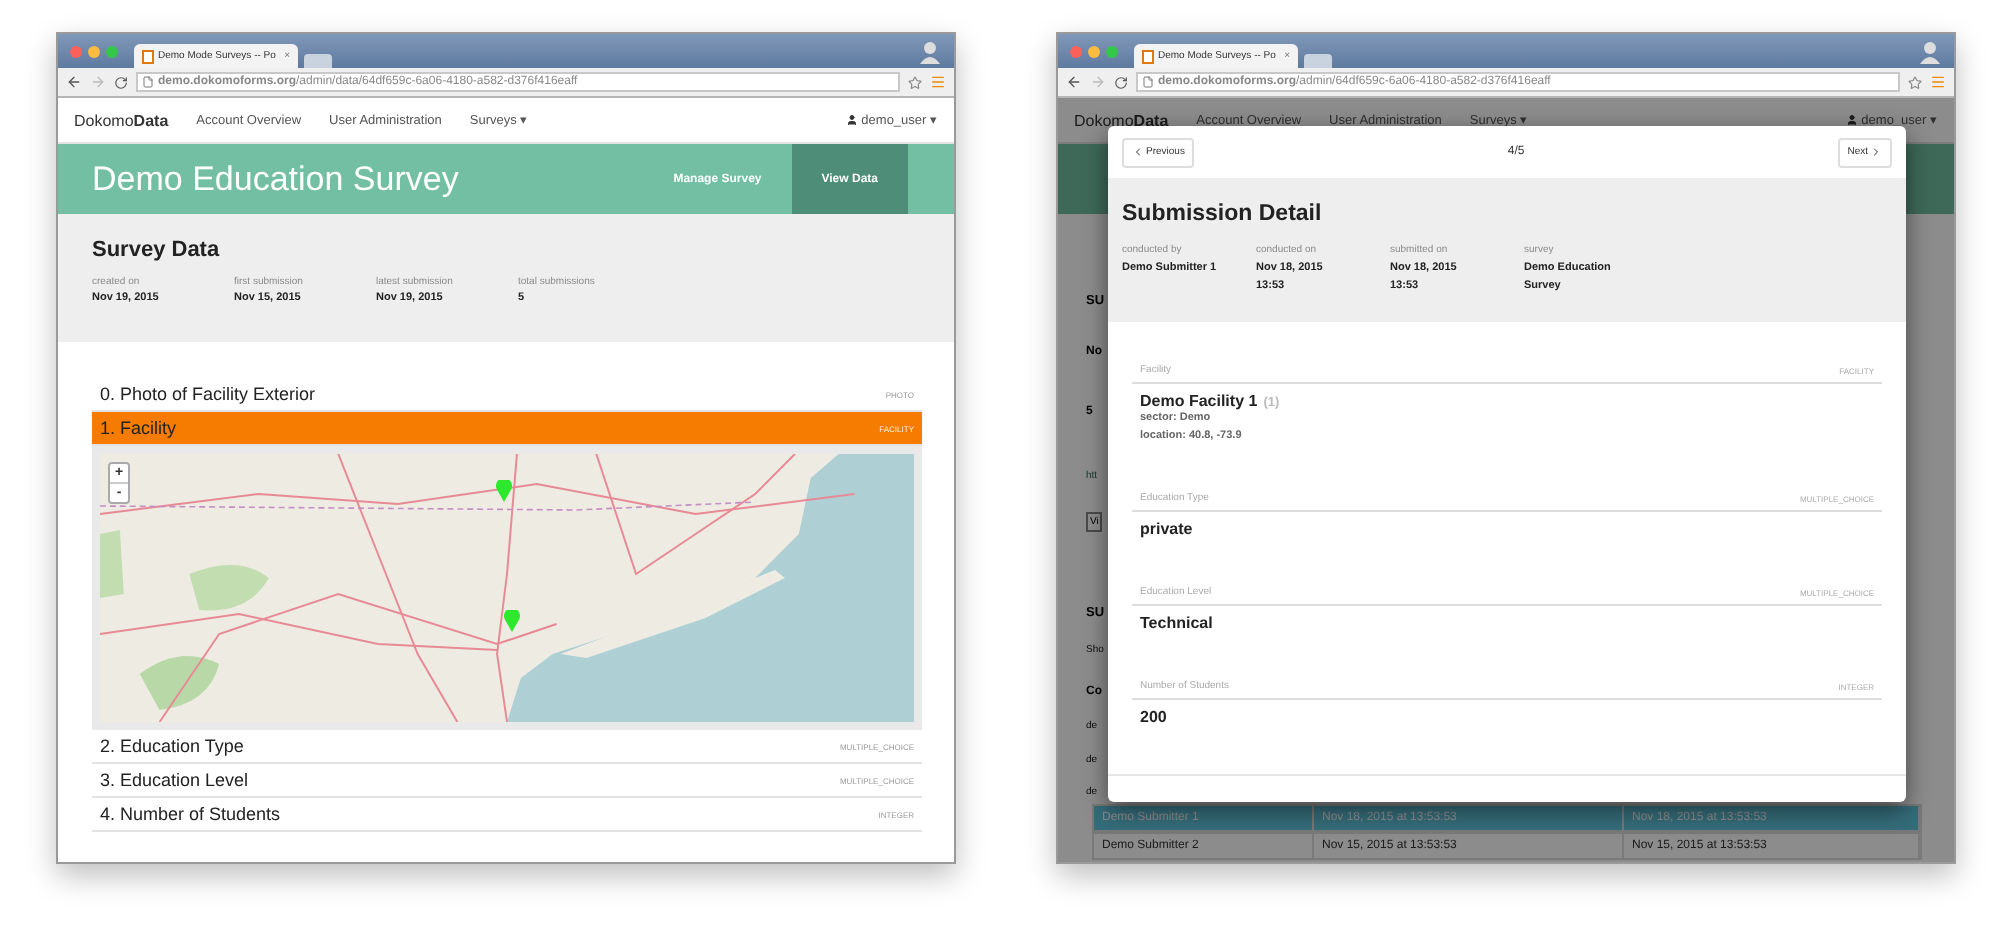 This screenshot has width=2000, height=932. I want to click on question-title: 0. Photo of Facility Exterior, so click(208, 394).